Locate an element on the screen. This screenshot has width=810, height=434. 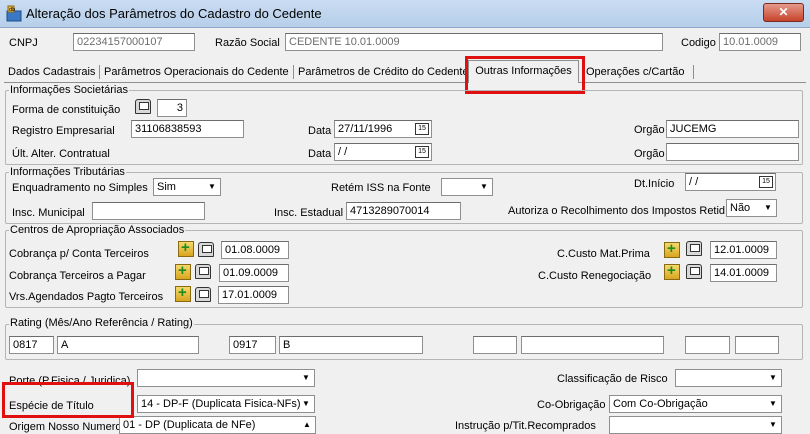
instrucao-select: ▼ is located at coordinates (695, 425).